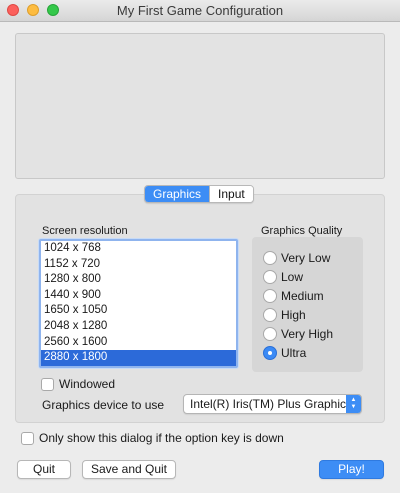 This screenshot has height=493, width=400. I want to click on quit-button: Quit, so click(44, 469).